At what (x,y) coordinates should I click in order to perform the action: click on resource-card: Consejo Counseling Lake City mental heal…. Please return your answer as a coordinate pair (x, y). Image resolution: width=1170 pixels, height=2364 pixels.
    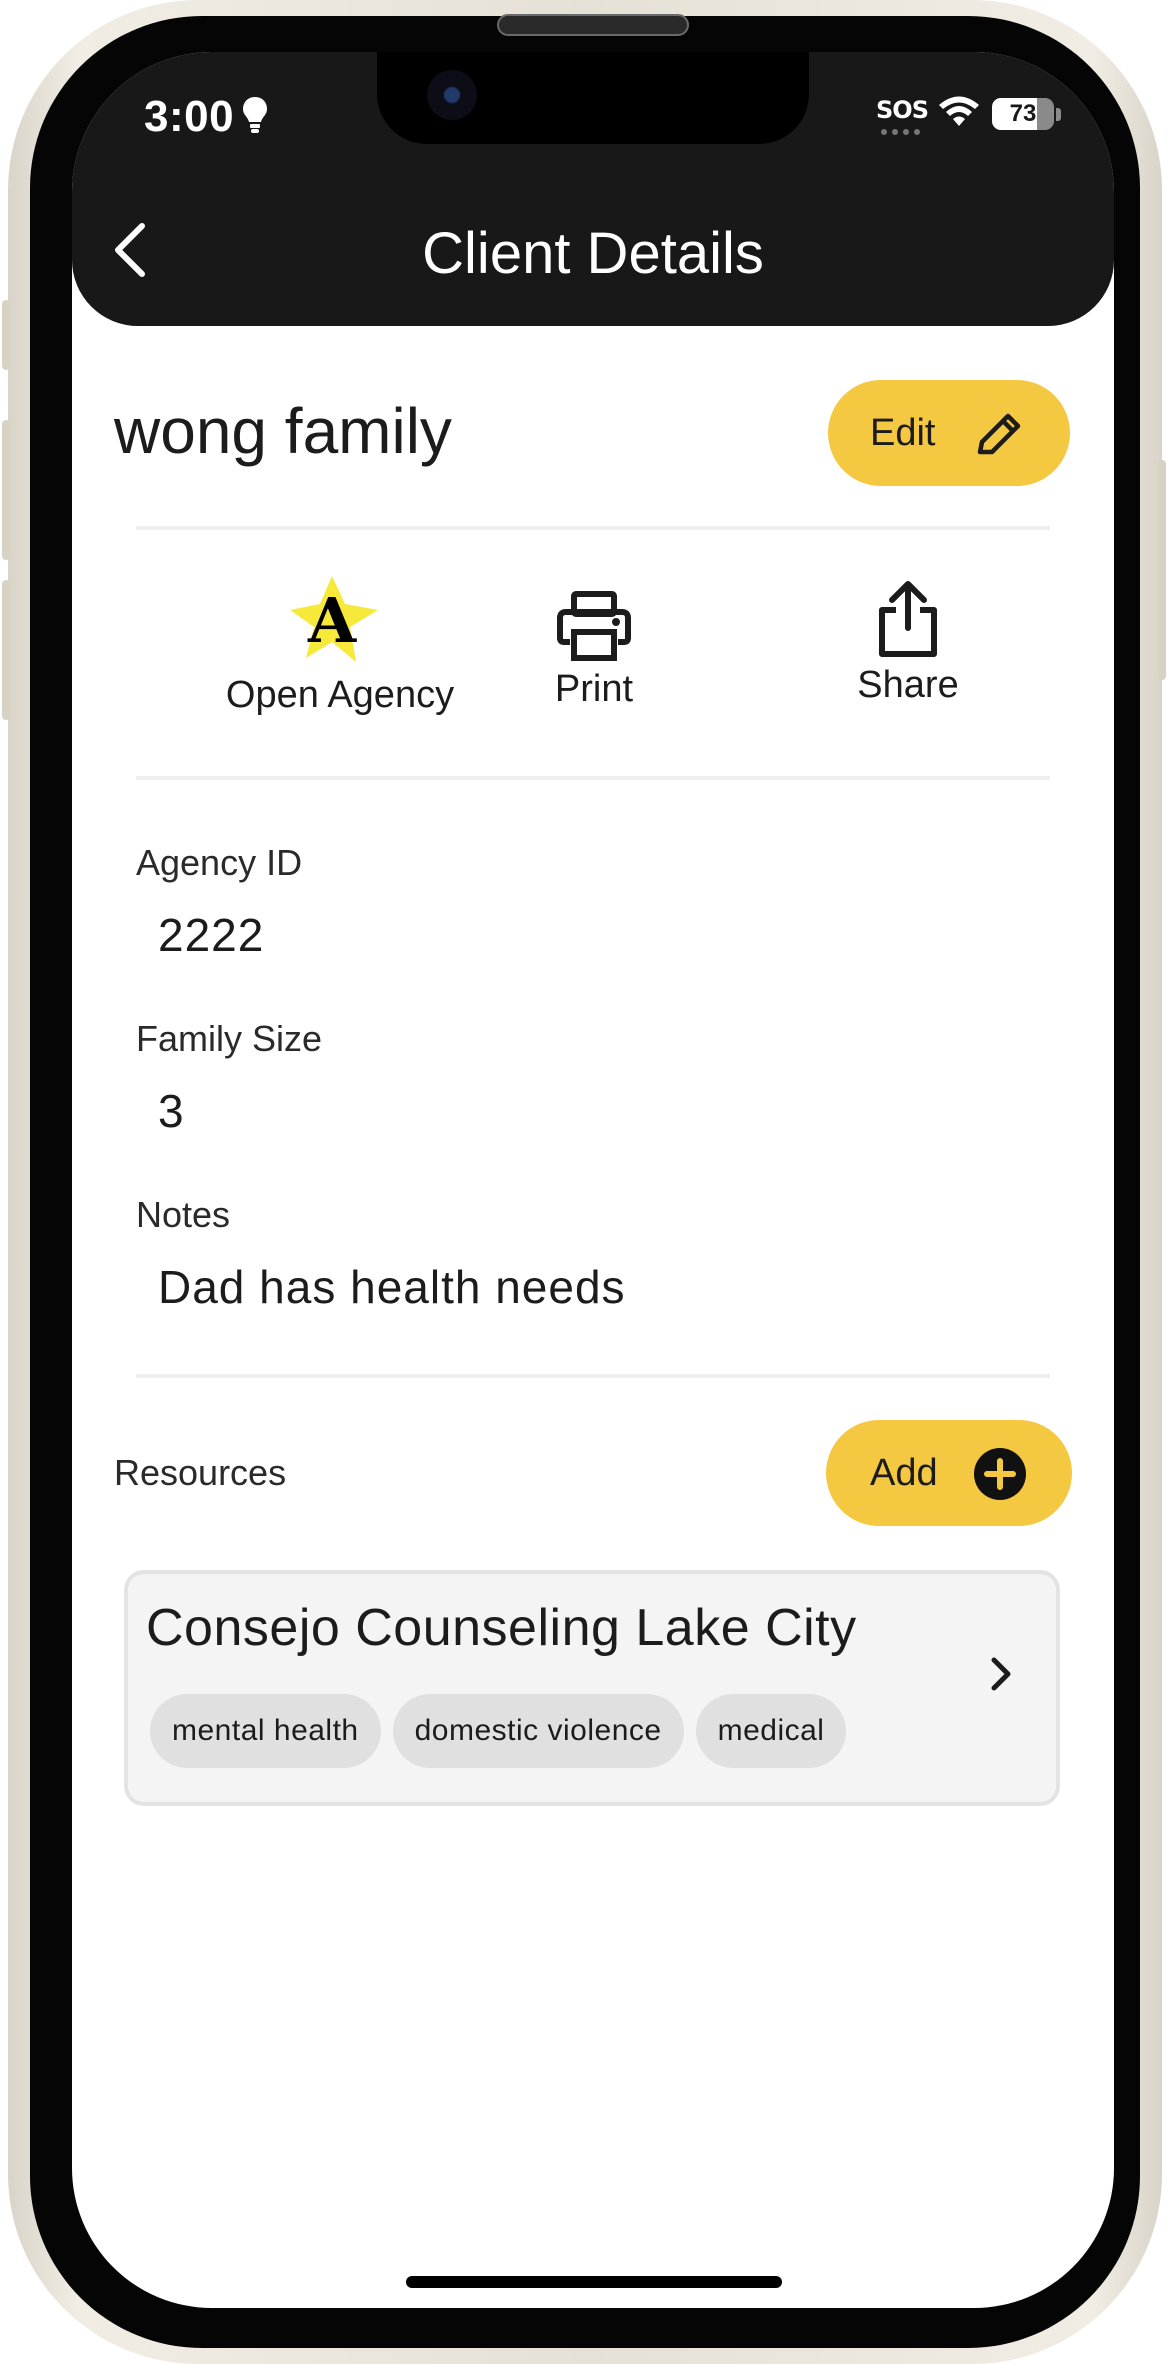
    Looking at the image, I should click on (592, 1688).